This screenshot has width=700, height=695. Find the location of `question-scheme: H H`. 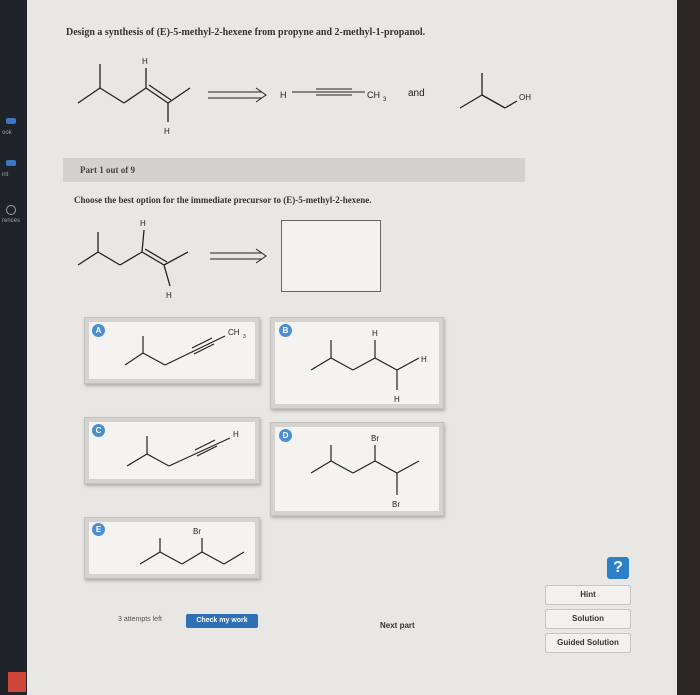

question-scheme: H H is located at coordinates (172, 259).